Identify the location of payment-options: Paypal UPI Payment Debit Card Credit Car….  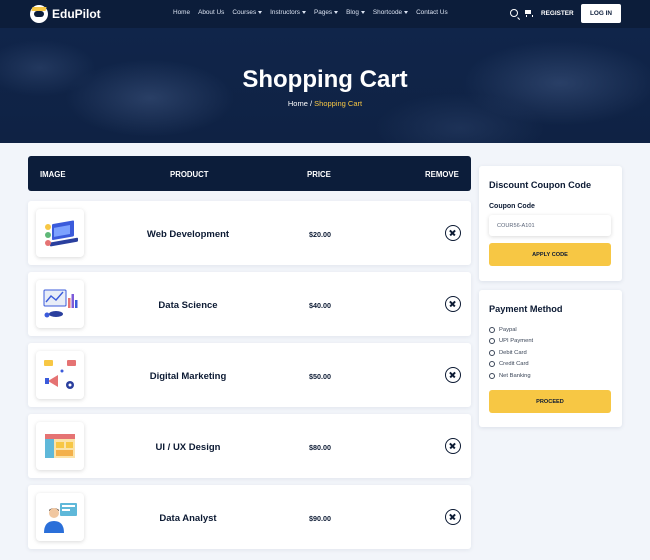
(511, 353).